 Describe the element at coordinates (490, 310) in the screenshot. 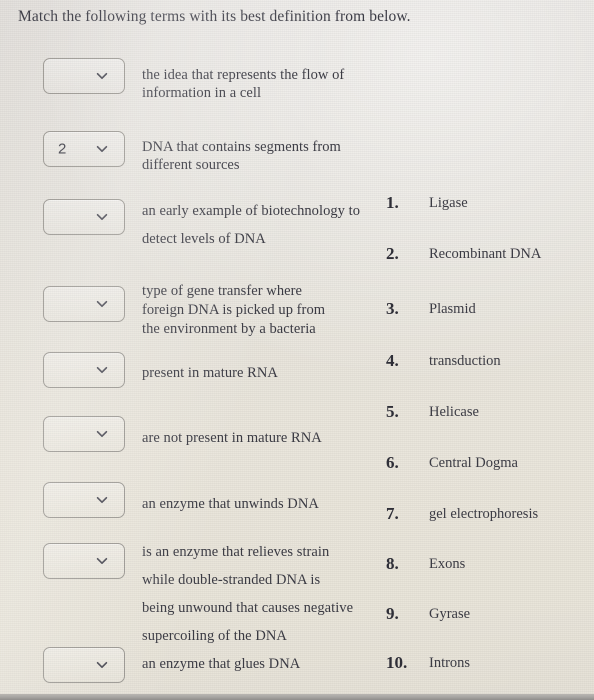

I see `term-bank-item: 3. Plasmid` at that location.